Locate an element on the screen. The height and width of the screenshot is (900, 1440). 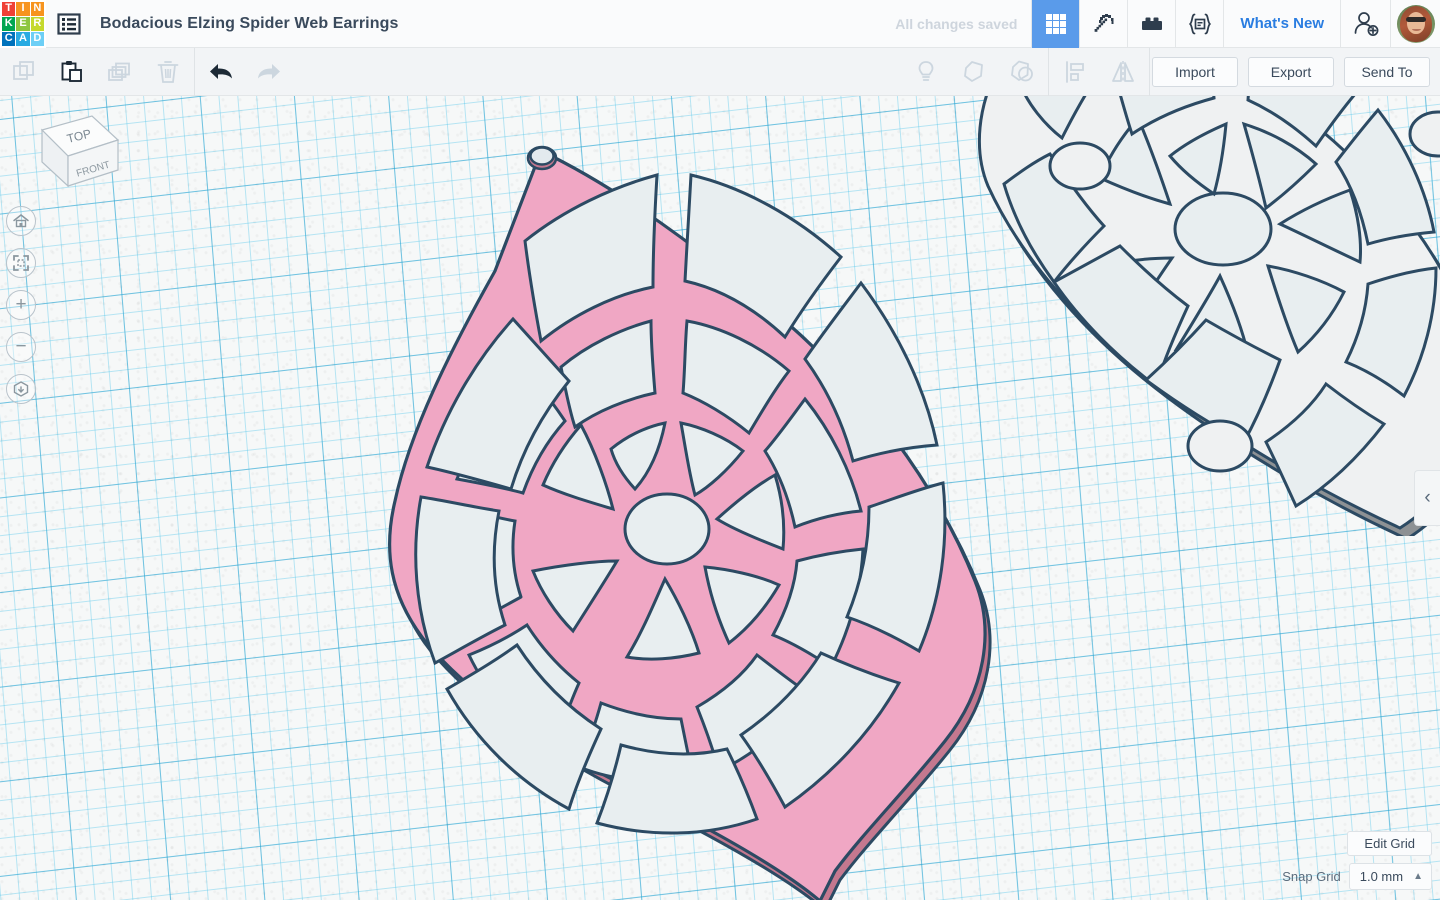
group-button is located at coordinates (974, 72).